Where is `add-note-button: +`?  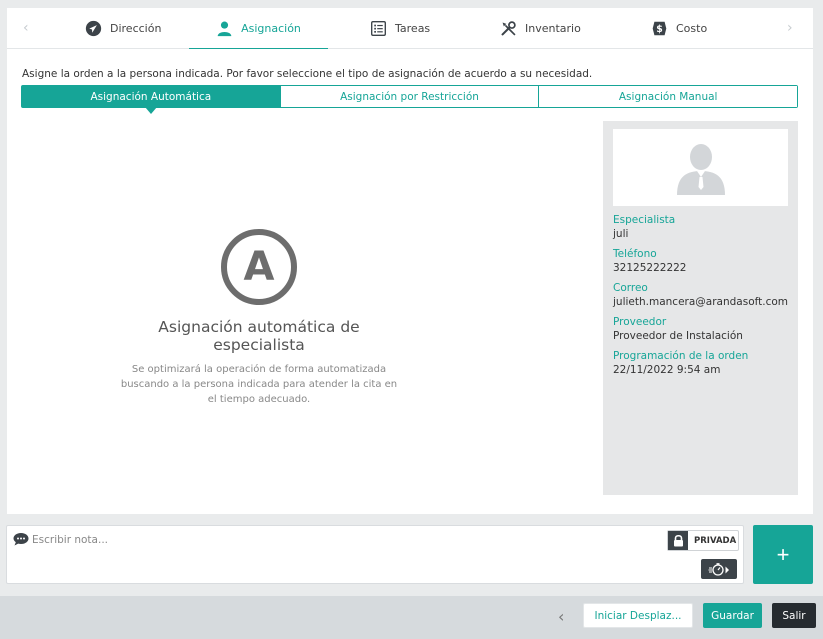
add-note-button: + is located at coordinates (783, 554).